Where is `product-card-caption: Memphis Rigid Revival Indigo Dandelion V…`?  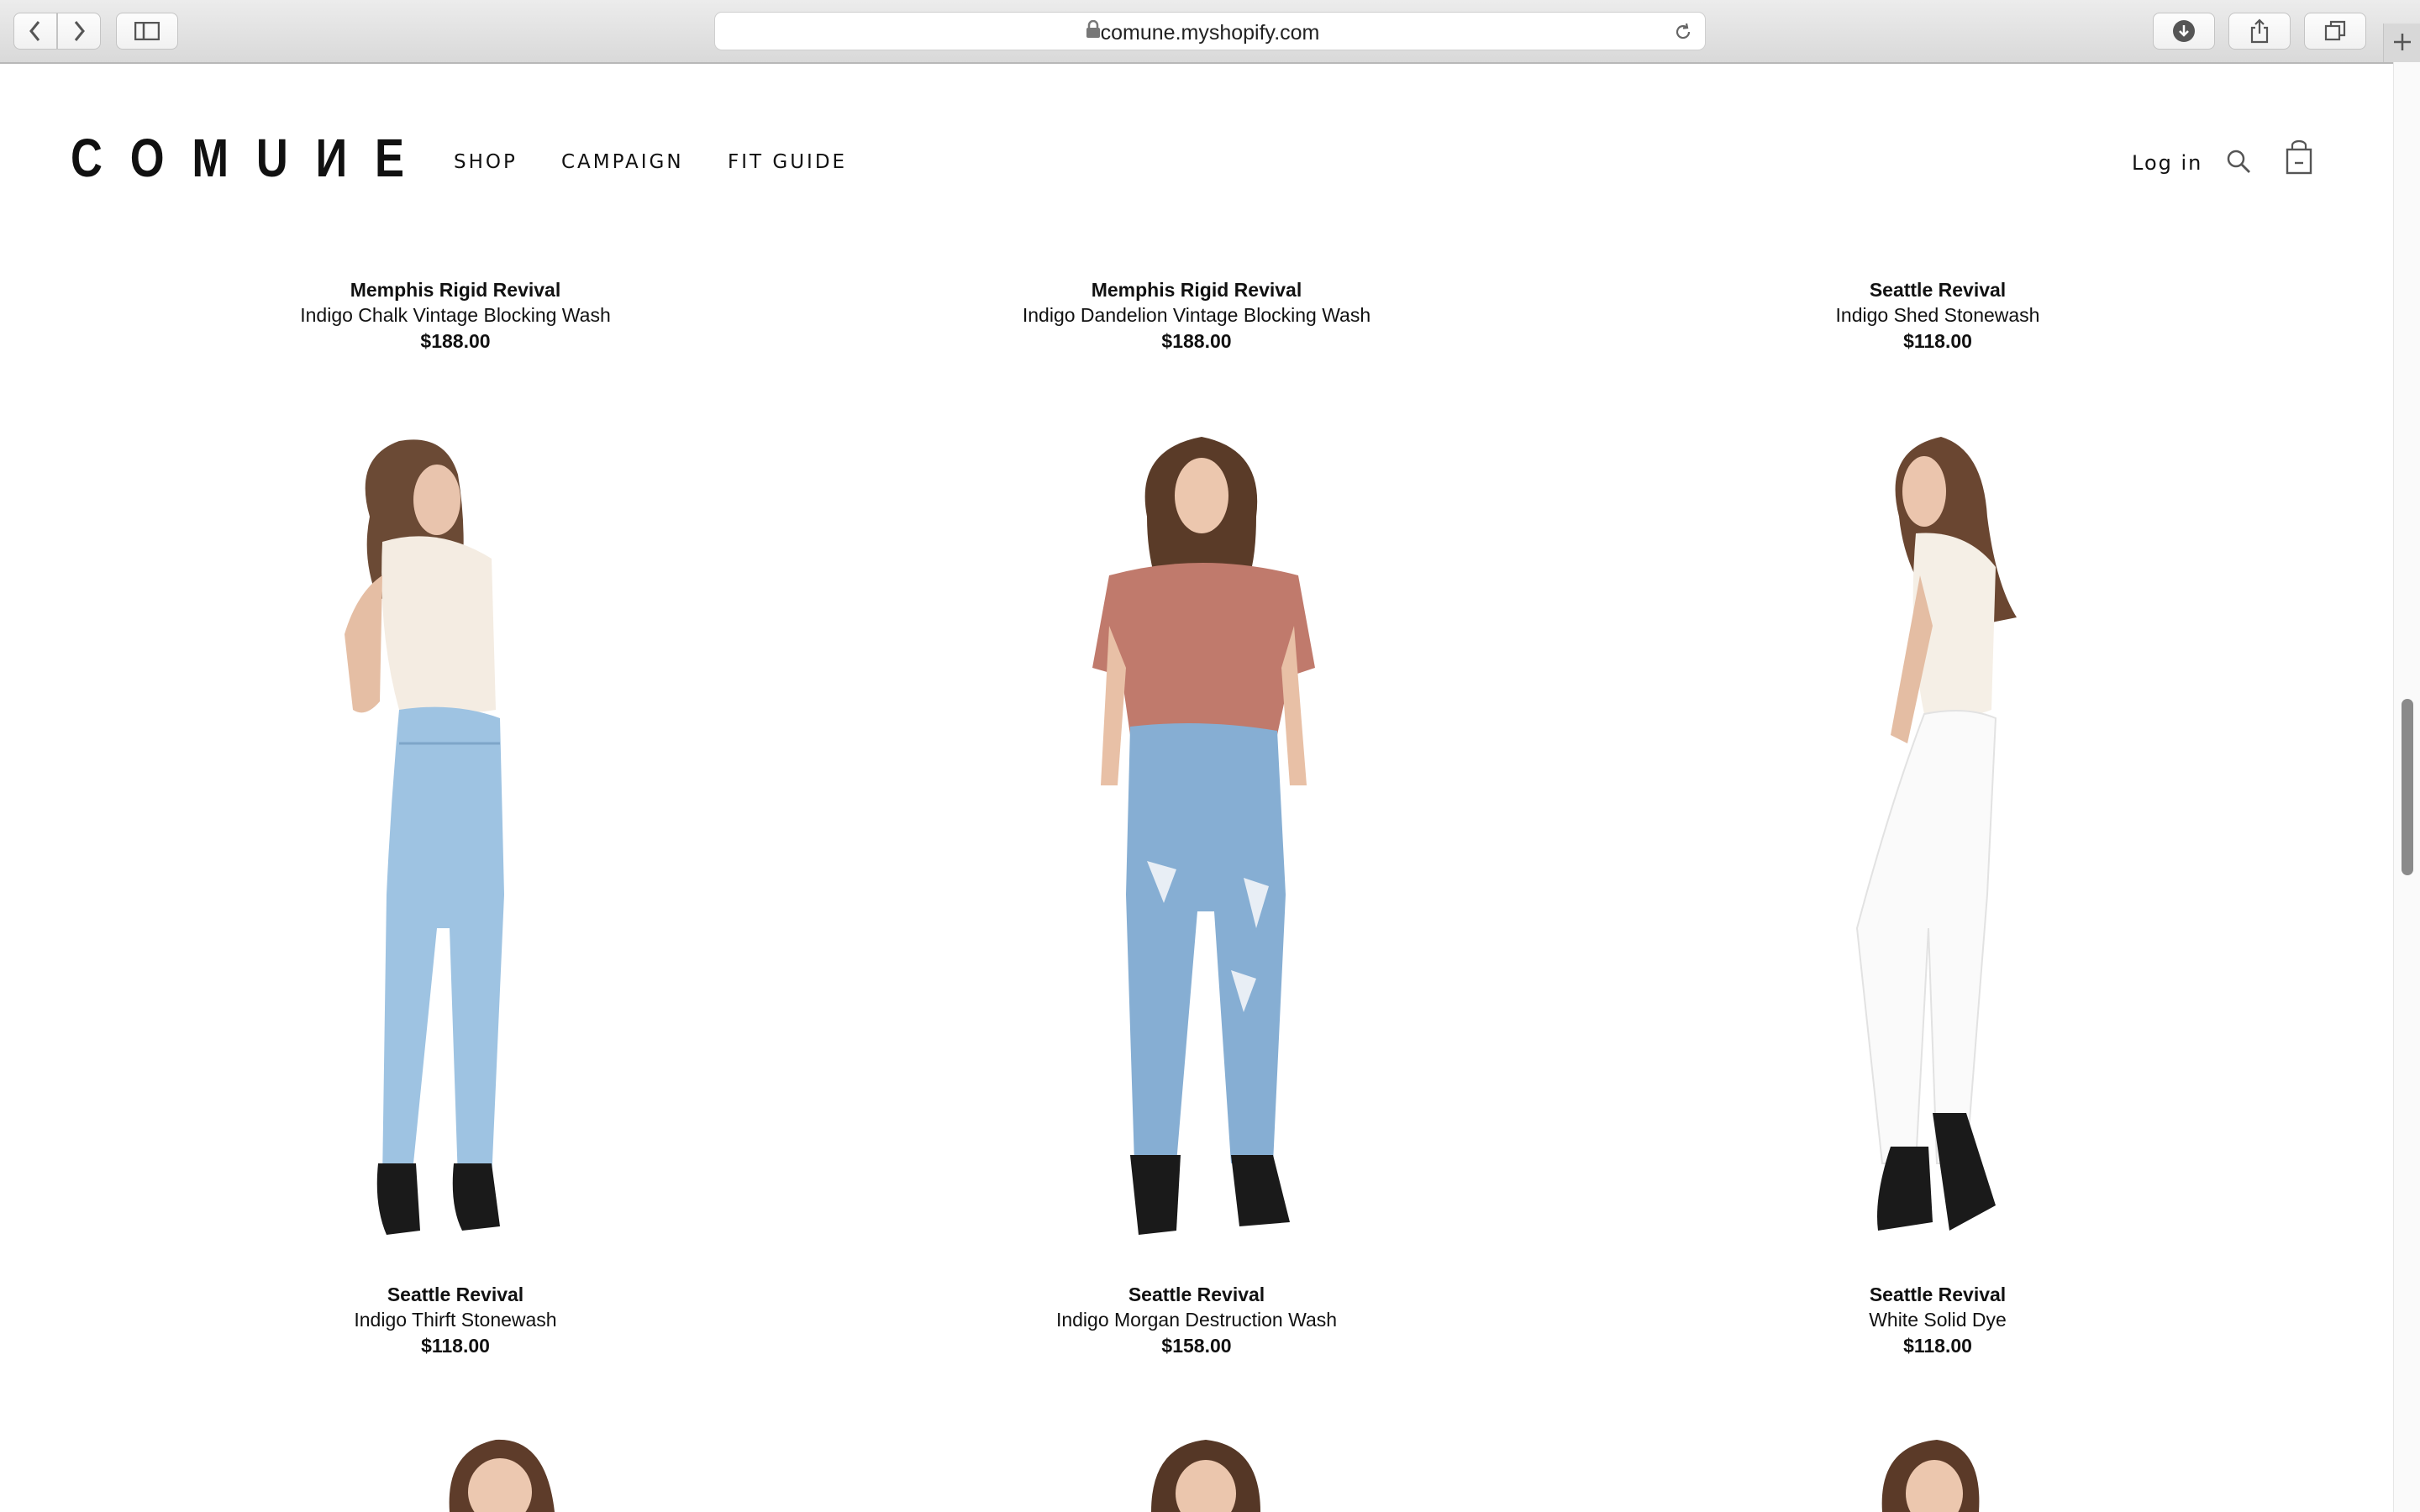 product-card-caption: Memphis Rigid Revival Indigo Dandelion V… is located at coordinates (1196, 315).